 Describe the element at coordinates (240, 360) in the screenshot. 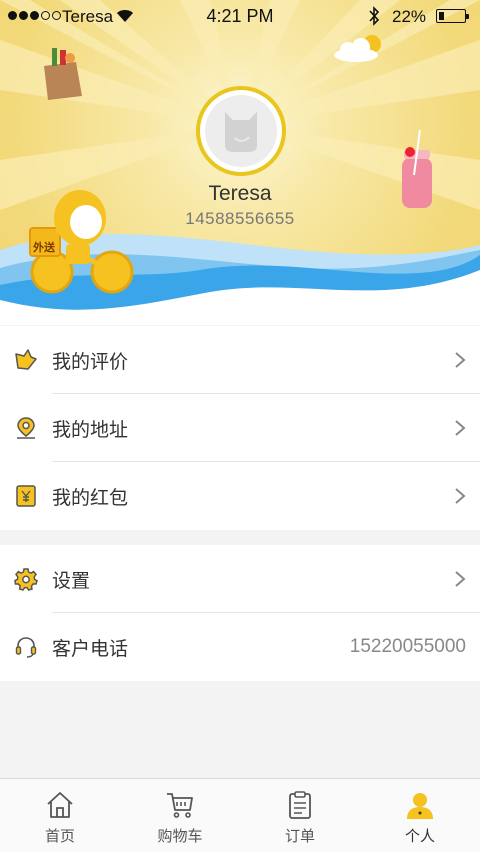

I see `menu-item-reviews: 我的评价` at that location.